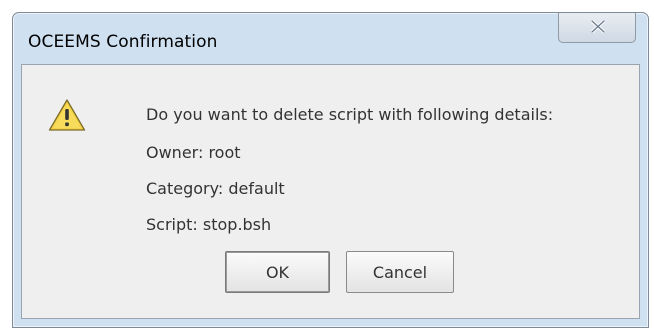 The image size is (654, 333). Describe the element at coordinates (215, 188) in the screenshot. I see `message-category: Category: default` at that location.